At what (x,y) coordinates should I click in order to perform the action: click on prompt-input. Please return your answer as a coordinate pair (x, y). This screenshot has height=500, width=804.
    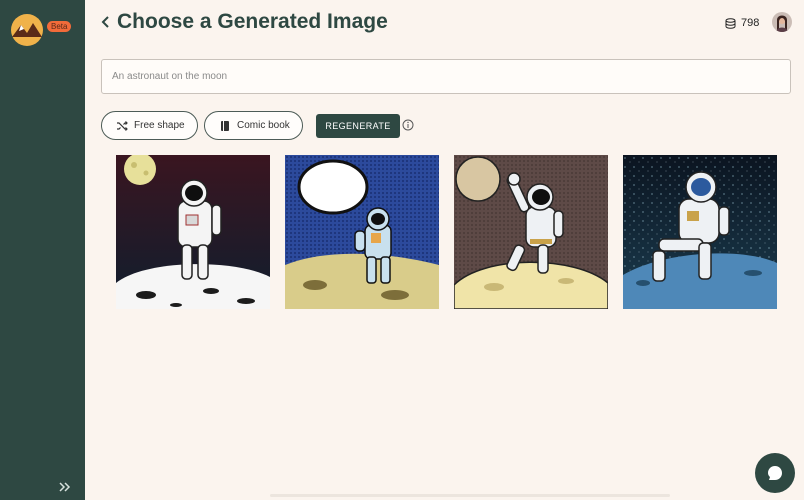
    Looking at the image, I should click on (446, 76).